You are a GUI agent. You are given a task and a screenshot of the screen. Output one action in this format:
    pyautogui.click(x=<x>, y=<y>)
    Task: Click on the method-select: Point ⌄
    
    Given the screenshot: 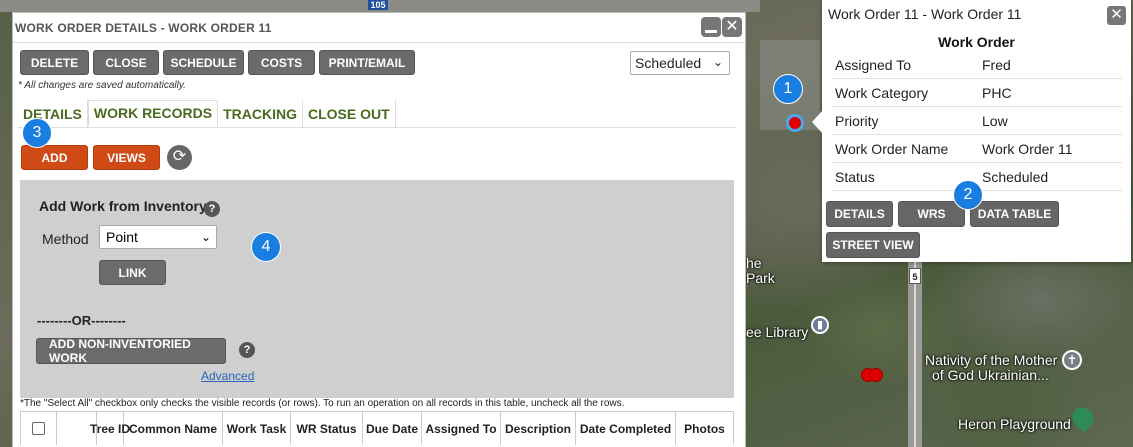 What is the action you would take?
    pyautogui.click(x=158, y=237)
    